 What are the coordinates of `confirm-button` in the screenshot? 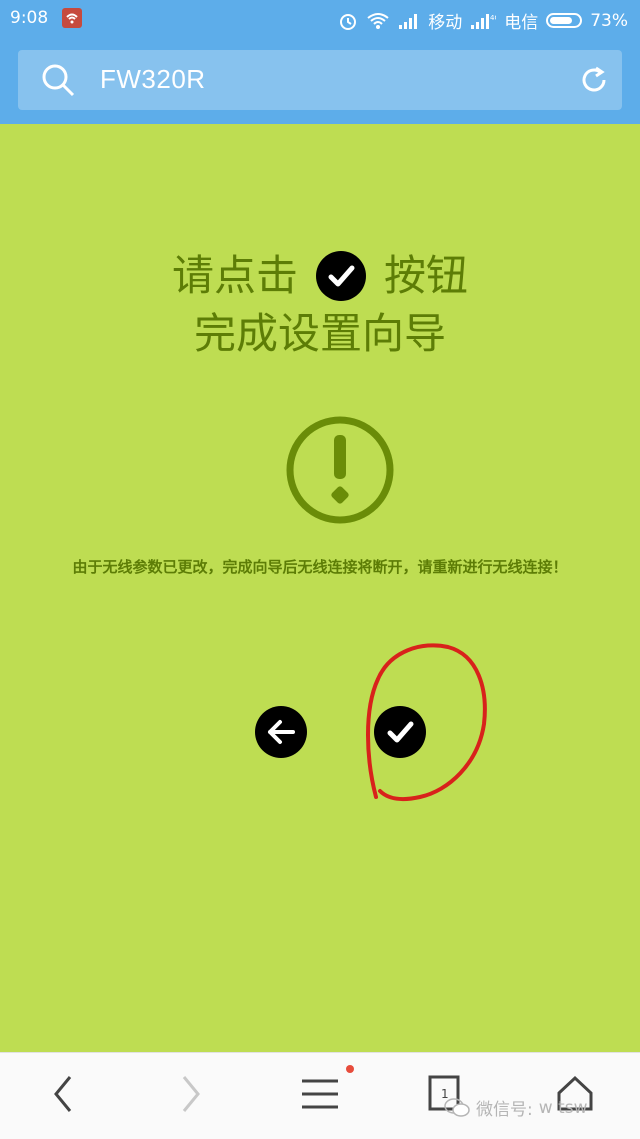 It's located at (400, 732).